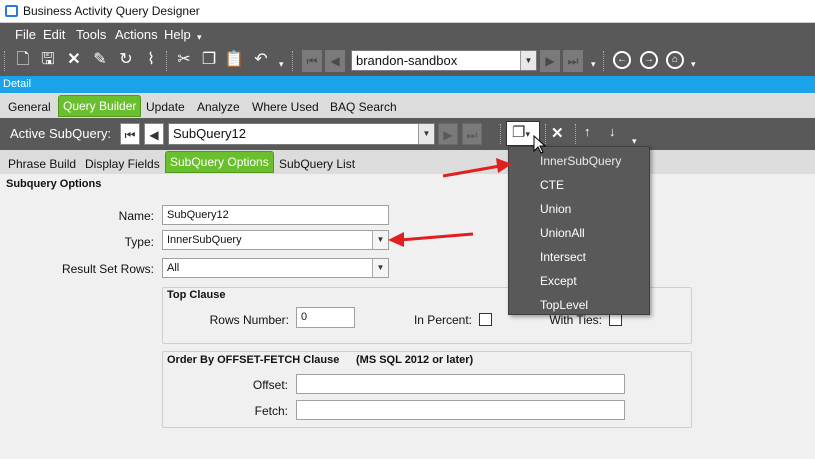 The width and height of the screenshot is (815, 459). What do you see at coordinates (48, 60) in the screenshot?
I see `save-icon: 🖫` at bounding box center [48, 60].